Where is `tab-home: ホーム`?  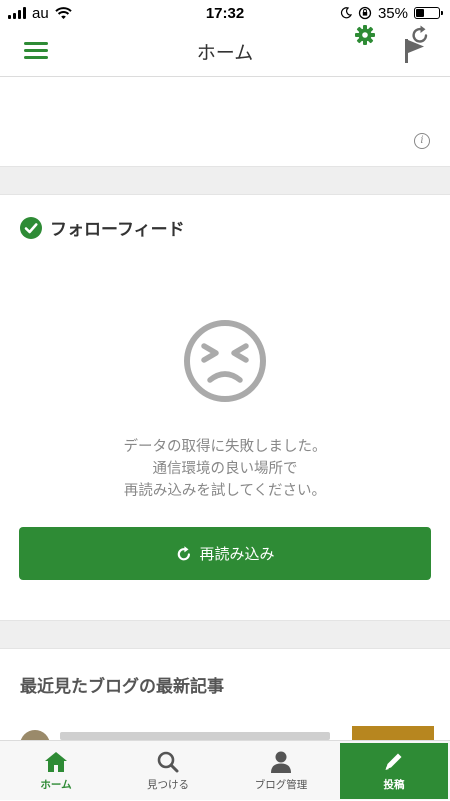 tab-home: ホーム is located at coordinates (56, 771).